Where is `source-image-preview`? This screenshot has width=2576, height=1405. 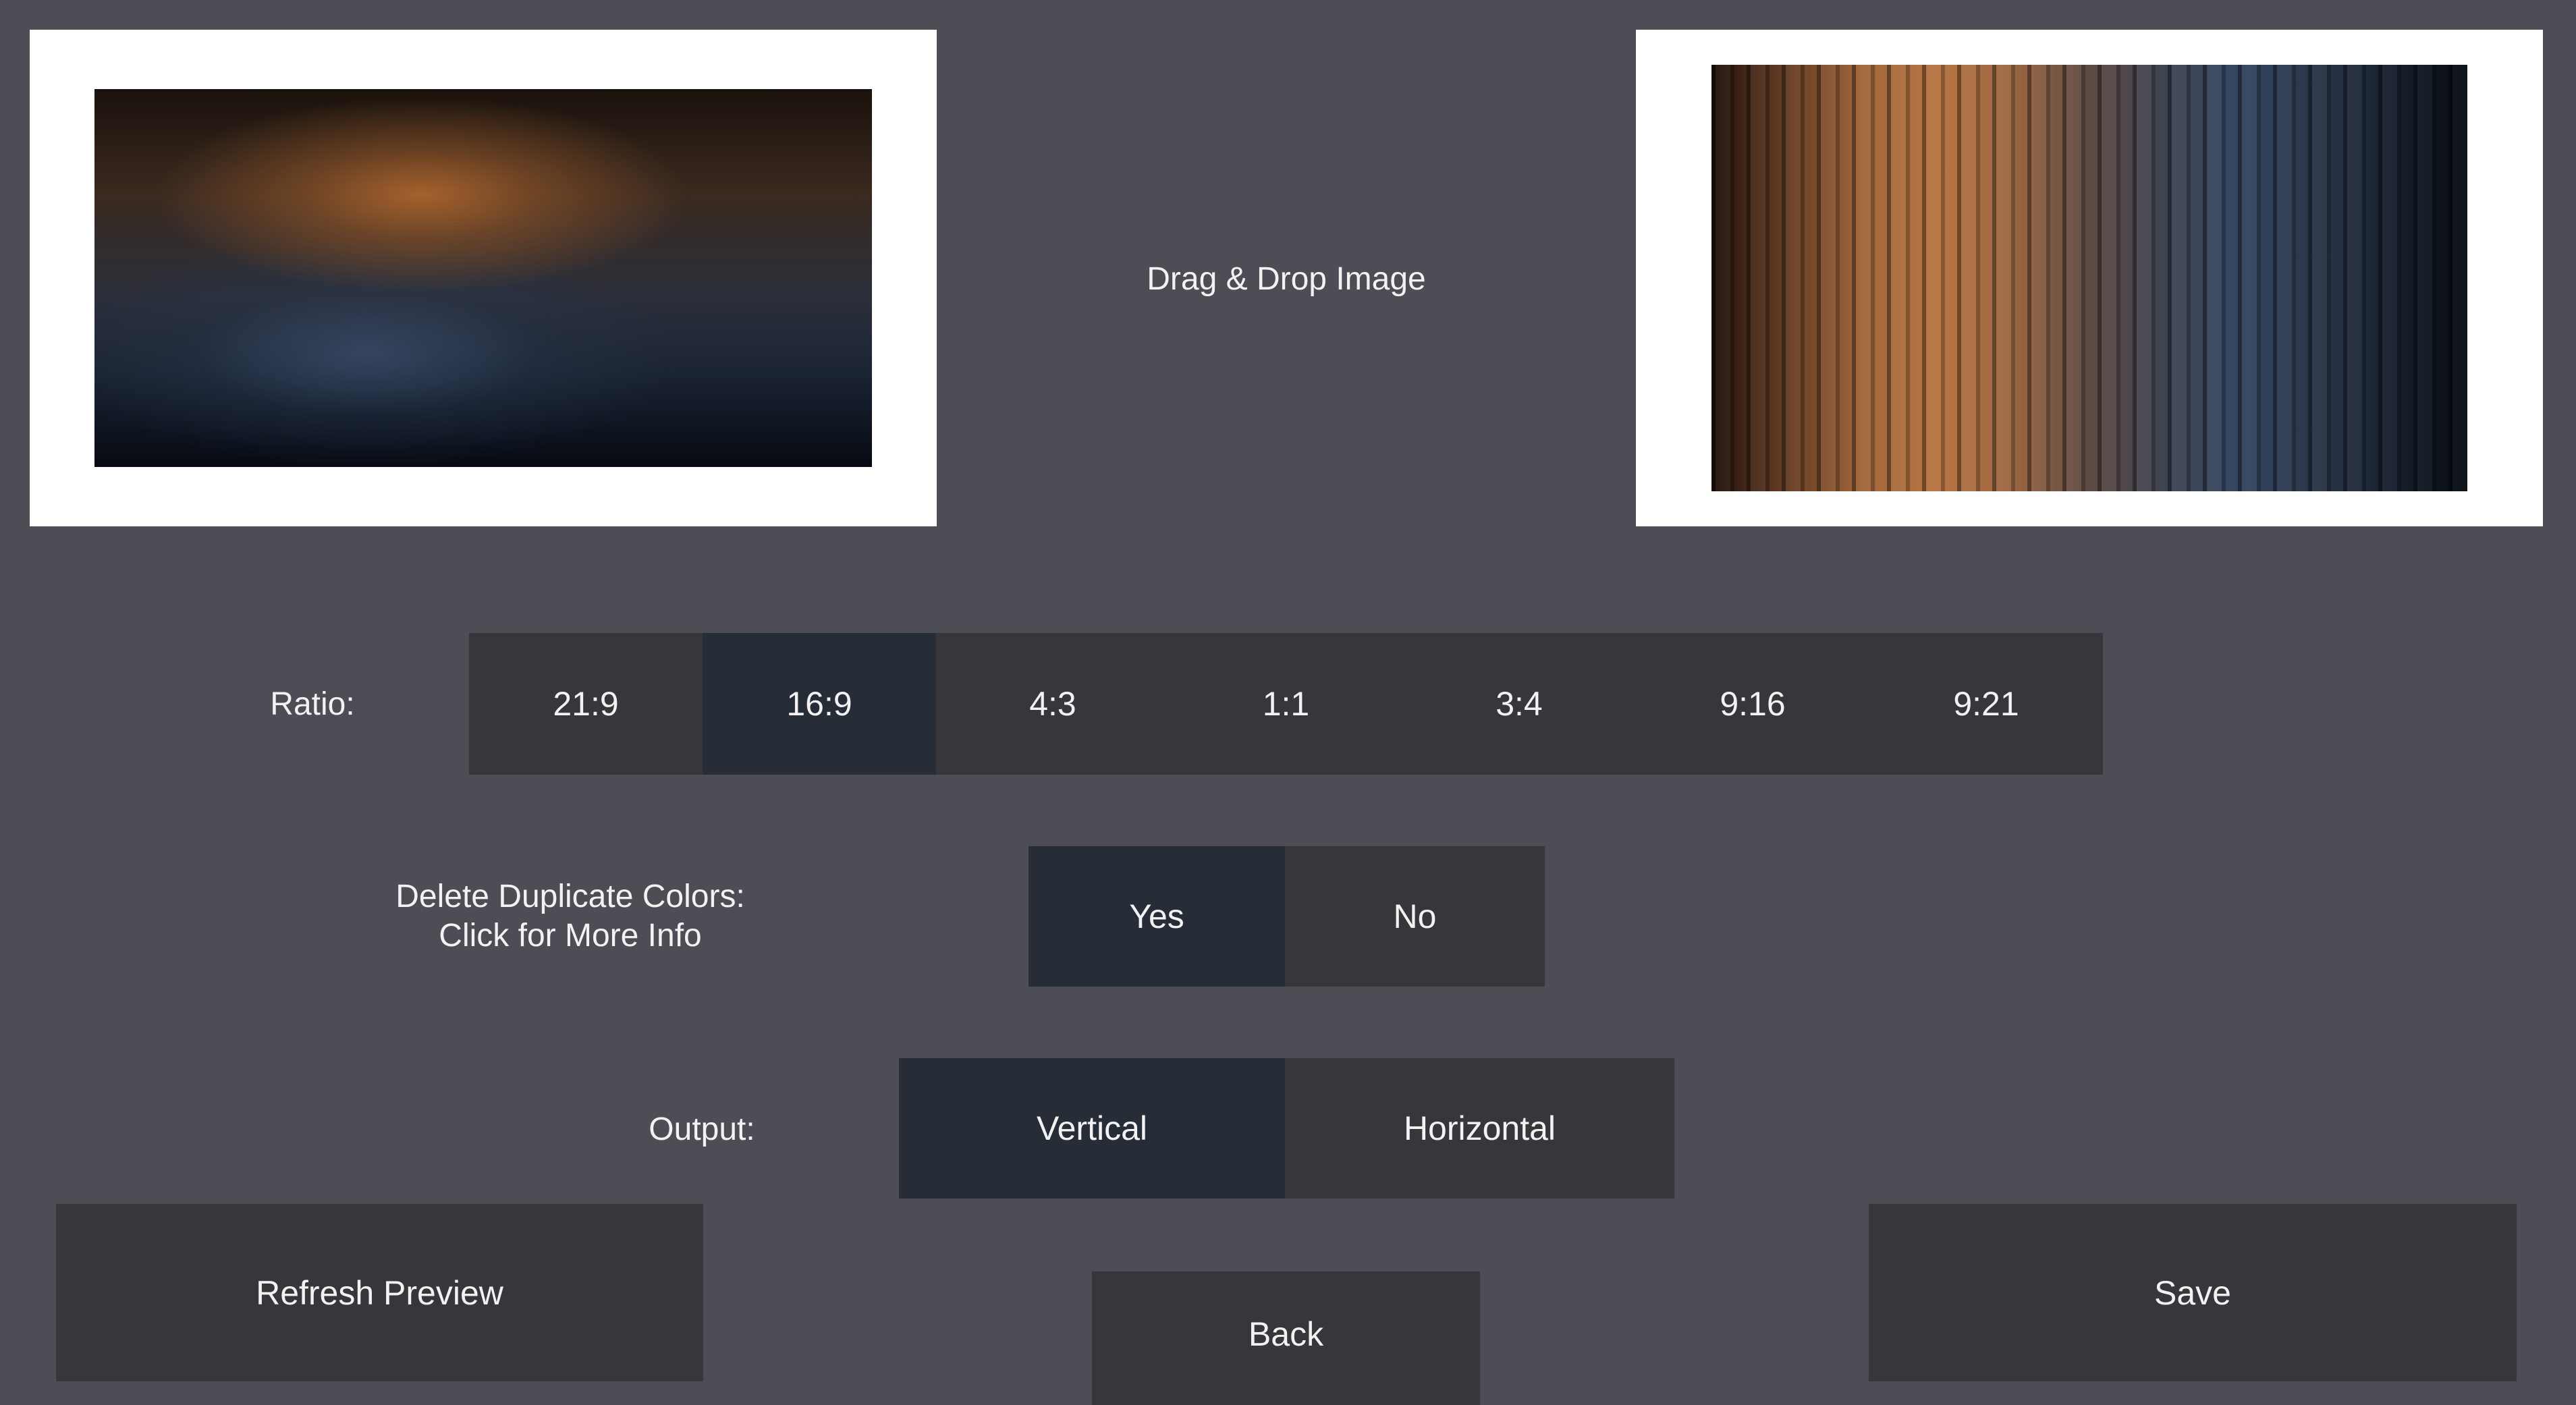 source-image-preview is located at coordinates (483, 278).